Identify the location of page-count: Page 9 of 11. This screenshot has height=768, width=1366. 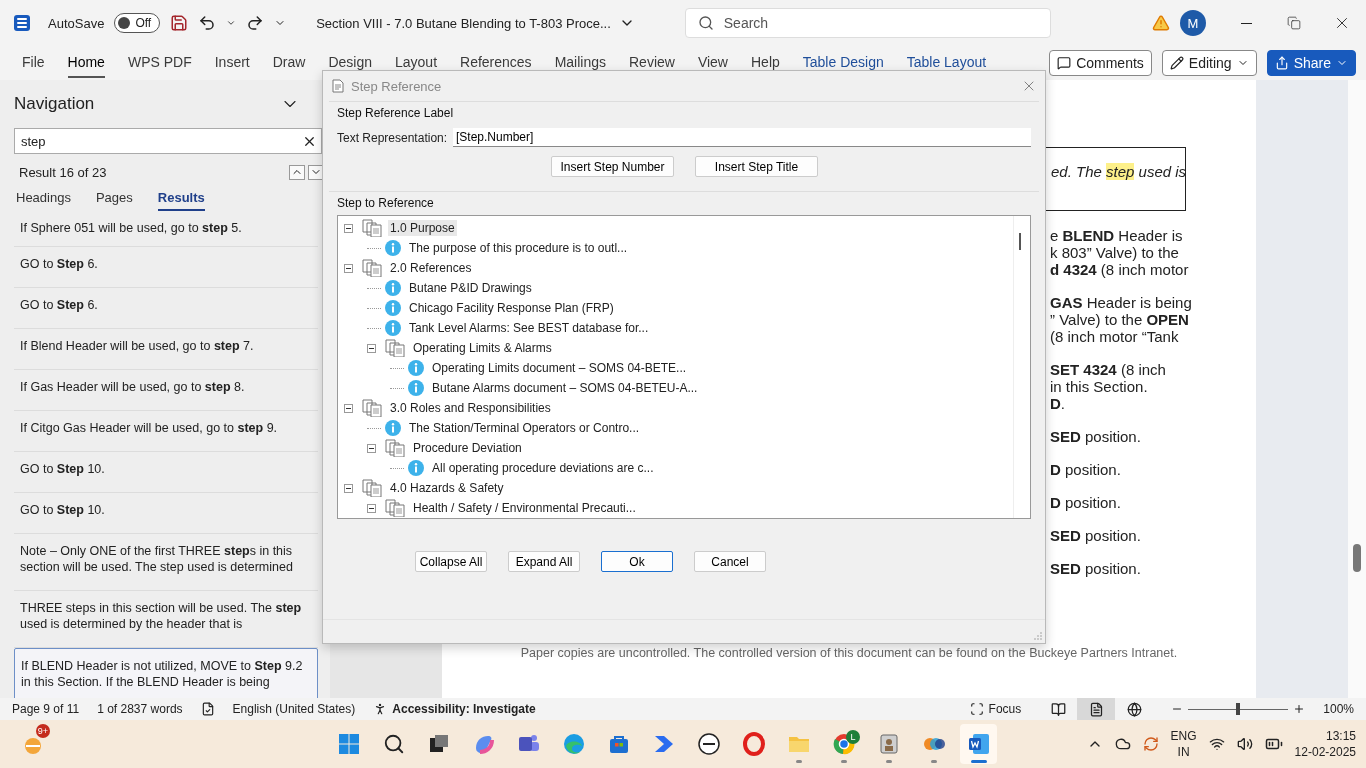
(46, 709).